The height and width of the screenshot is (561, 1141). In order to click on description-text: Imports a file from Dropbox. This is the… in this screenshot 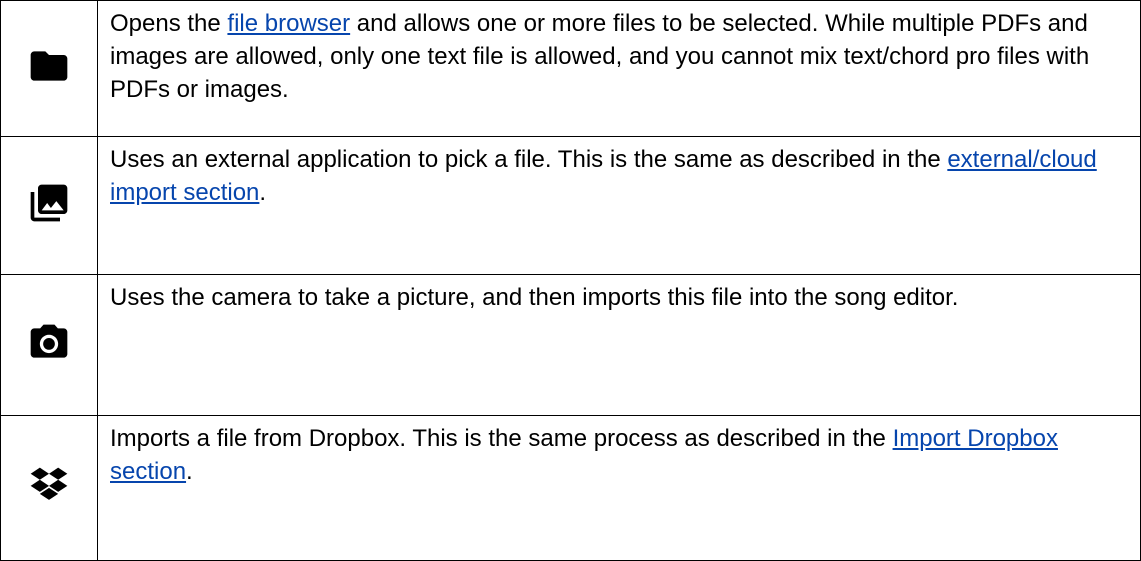, I will do `click(501, 438)`.